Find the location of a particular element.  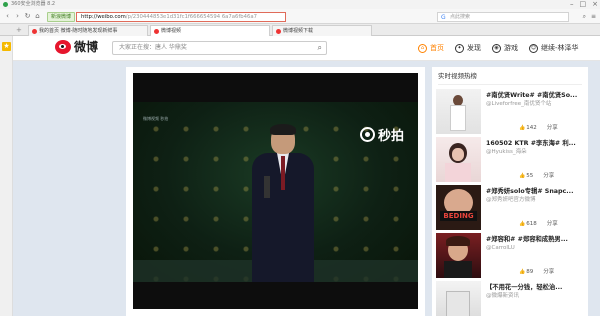

browser-logo-icon is located at coordinates (5, 4).